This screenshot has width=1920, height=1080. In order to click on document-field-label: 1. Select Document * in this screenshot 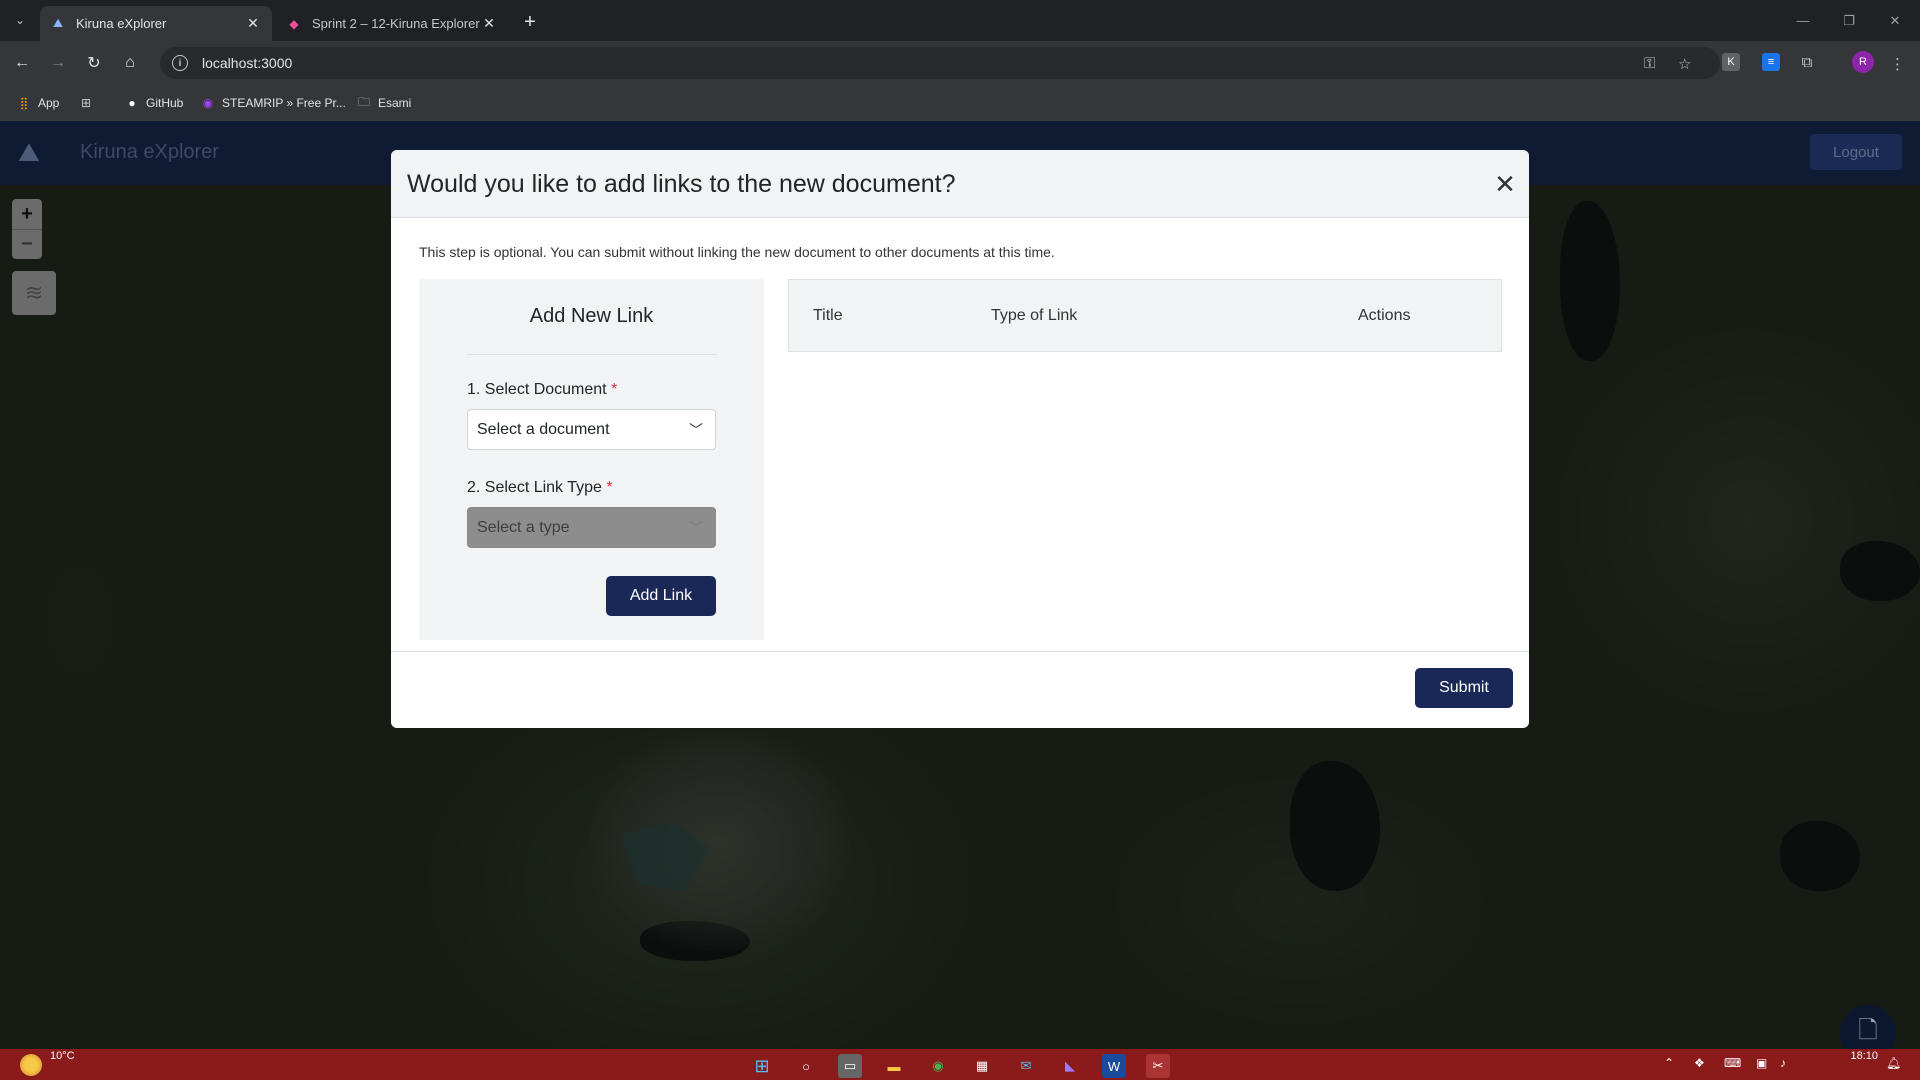, I will do `click(542, 390)`.